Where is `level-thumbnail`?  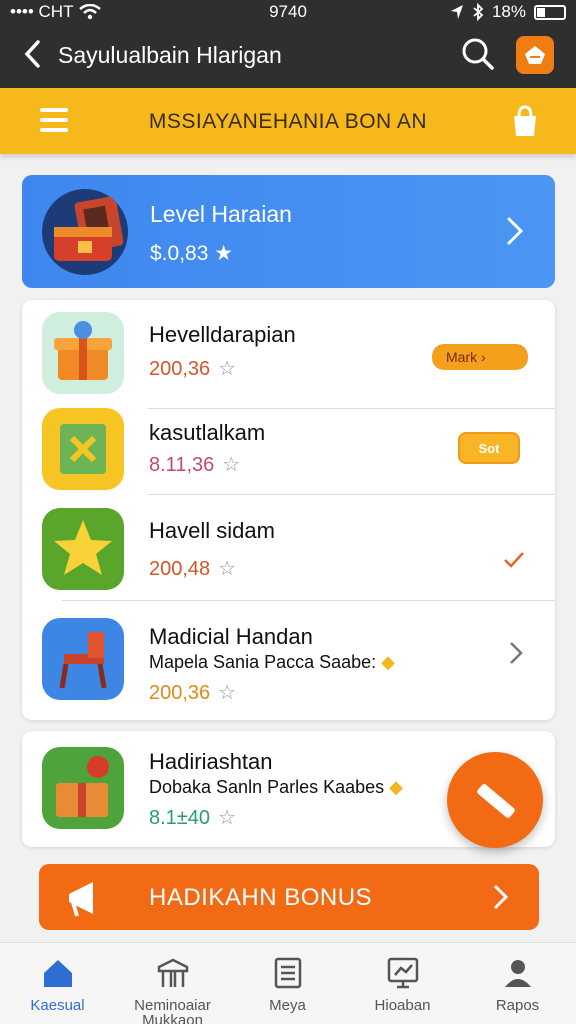 level-thumbnail is located at coordinates (85, 232).